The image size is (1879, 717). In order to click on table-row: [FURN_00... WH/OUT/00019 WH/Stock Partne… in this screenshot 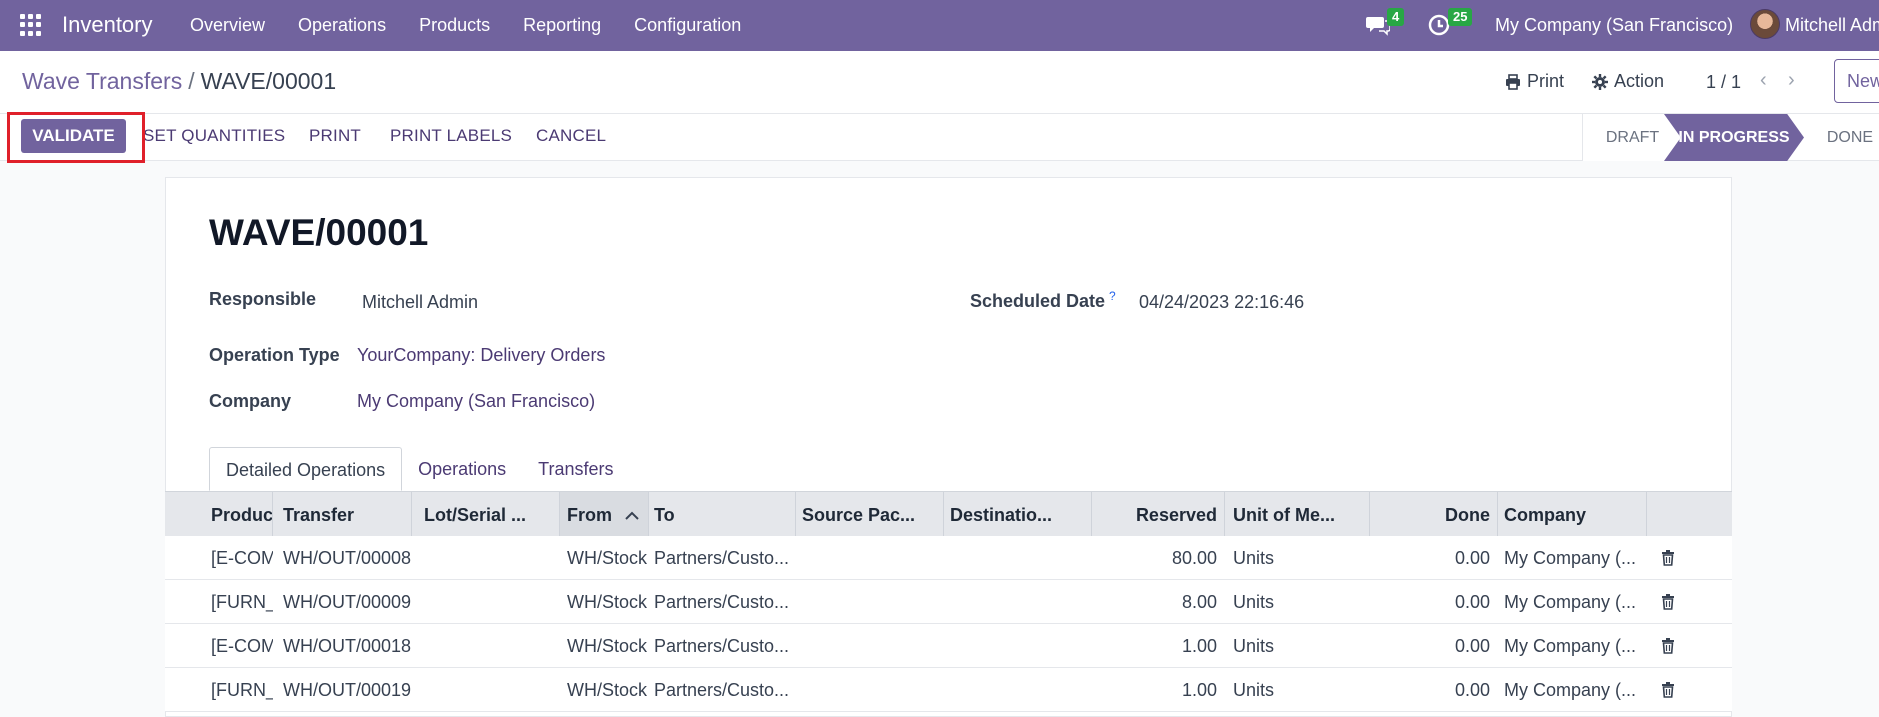, I will do `click(948, 690)`.